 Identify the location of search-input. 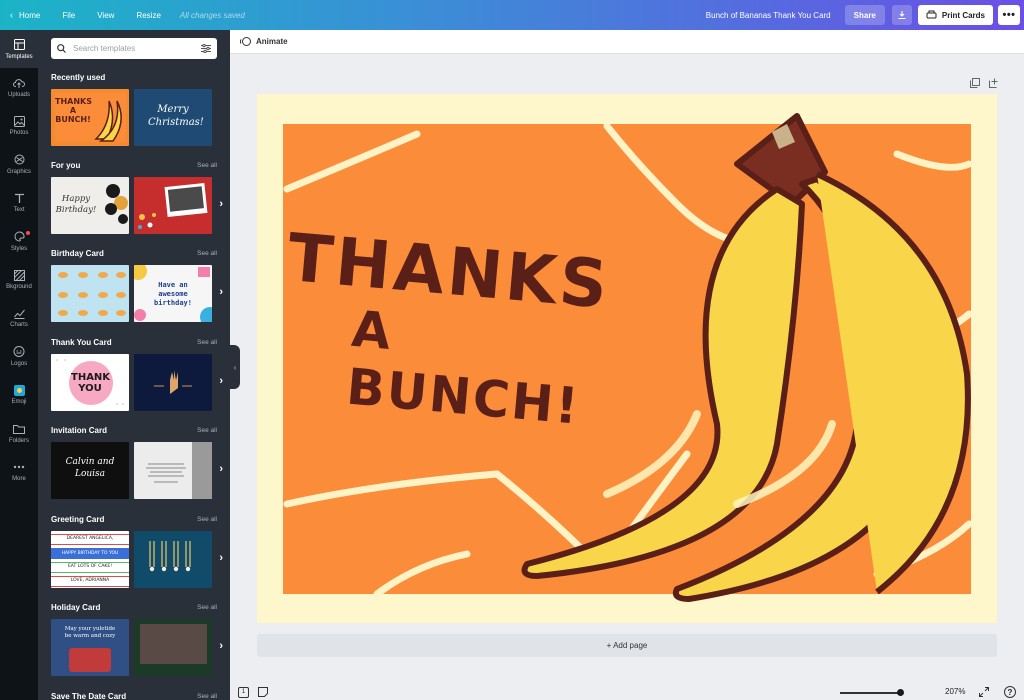
(137, 48).